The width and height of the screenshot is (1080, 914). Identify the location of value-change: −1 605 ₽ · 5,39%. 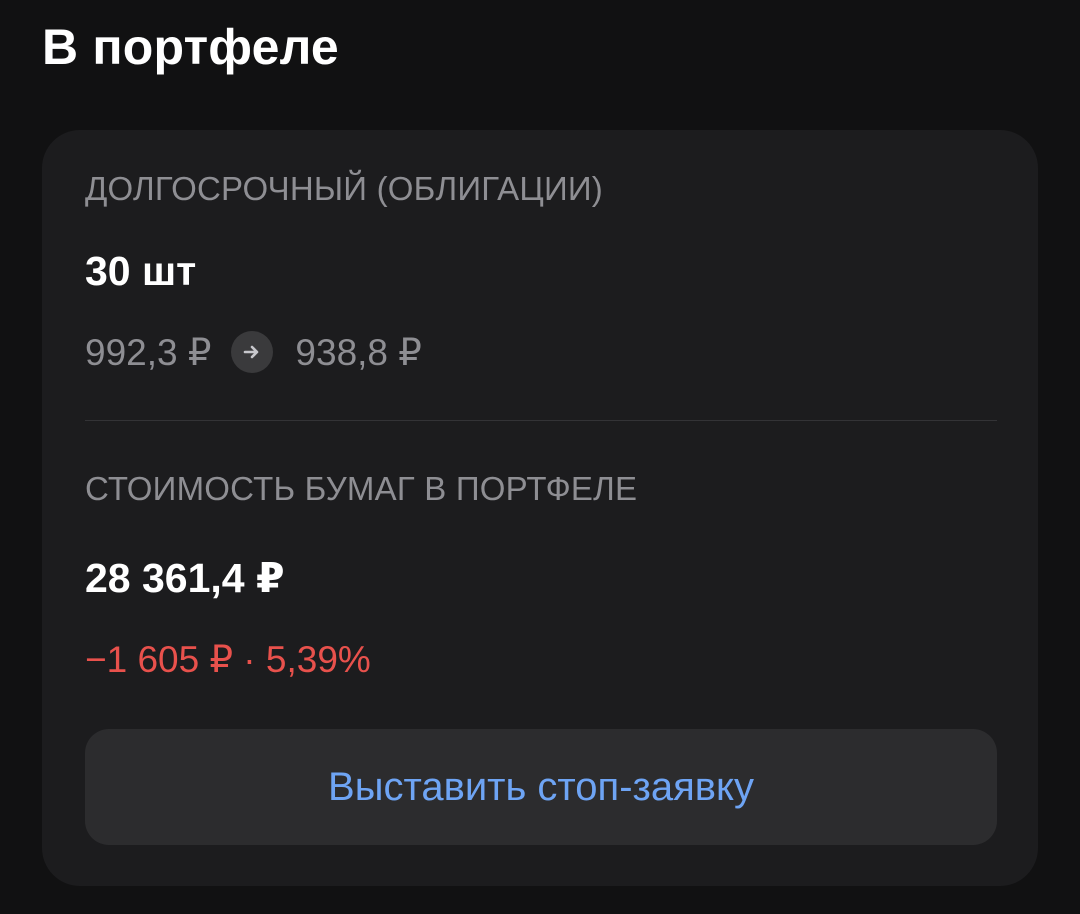
(228, 659).